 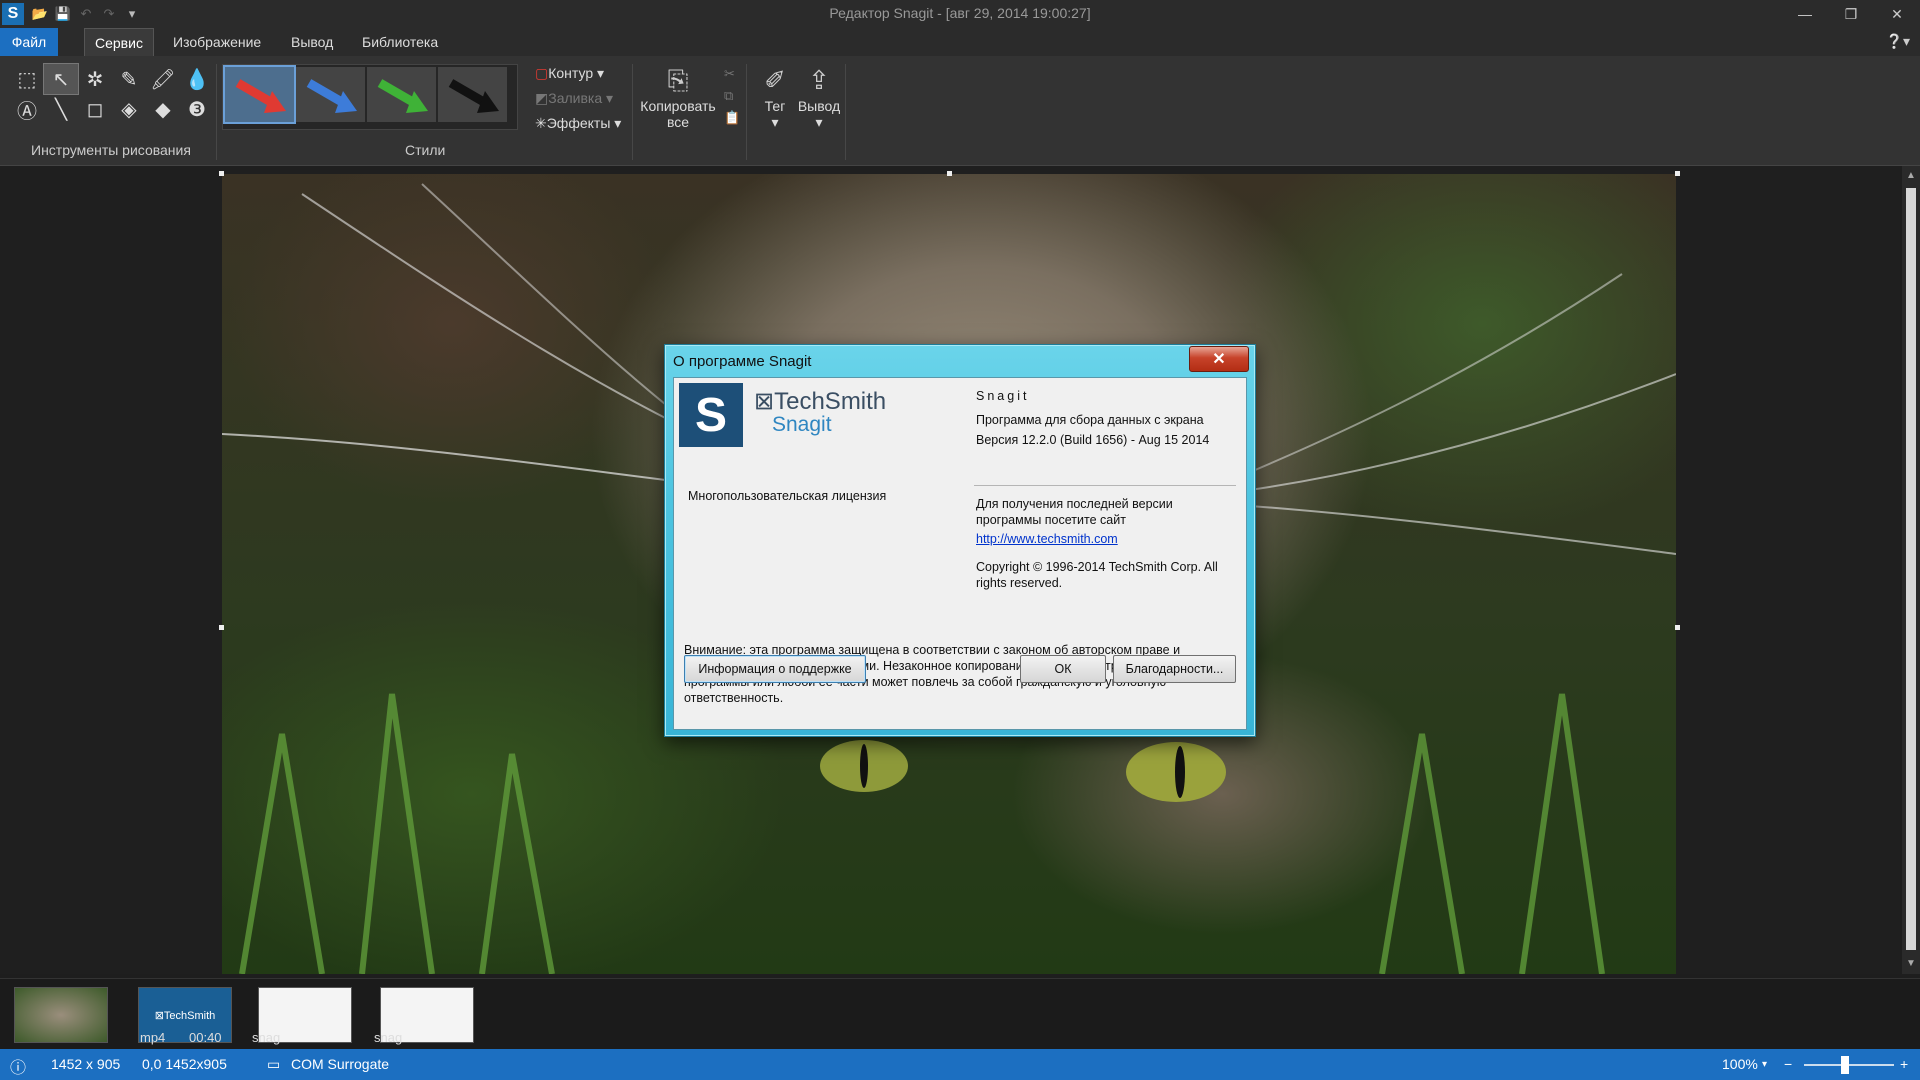 What do you see at coordinates (1063, 669) in the screenshot?
I see `ok-button: ОК` at bounding box center [1063, 669].